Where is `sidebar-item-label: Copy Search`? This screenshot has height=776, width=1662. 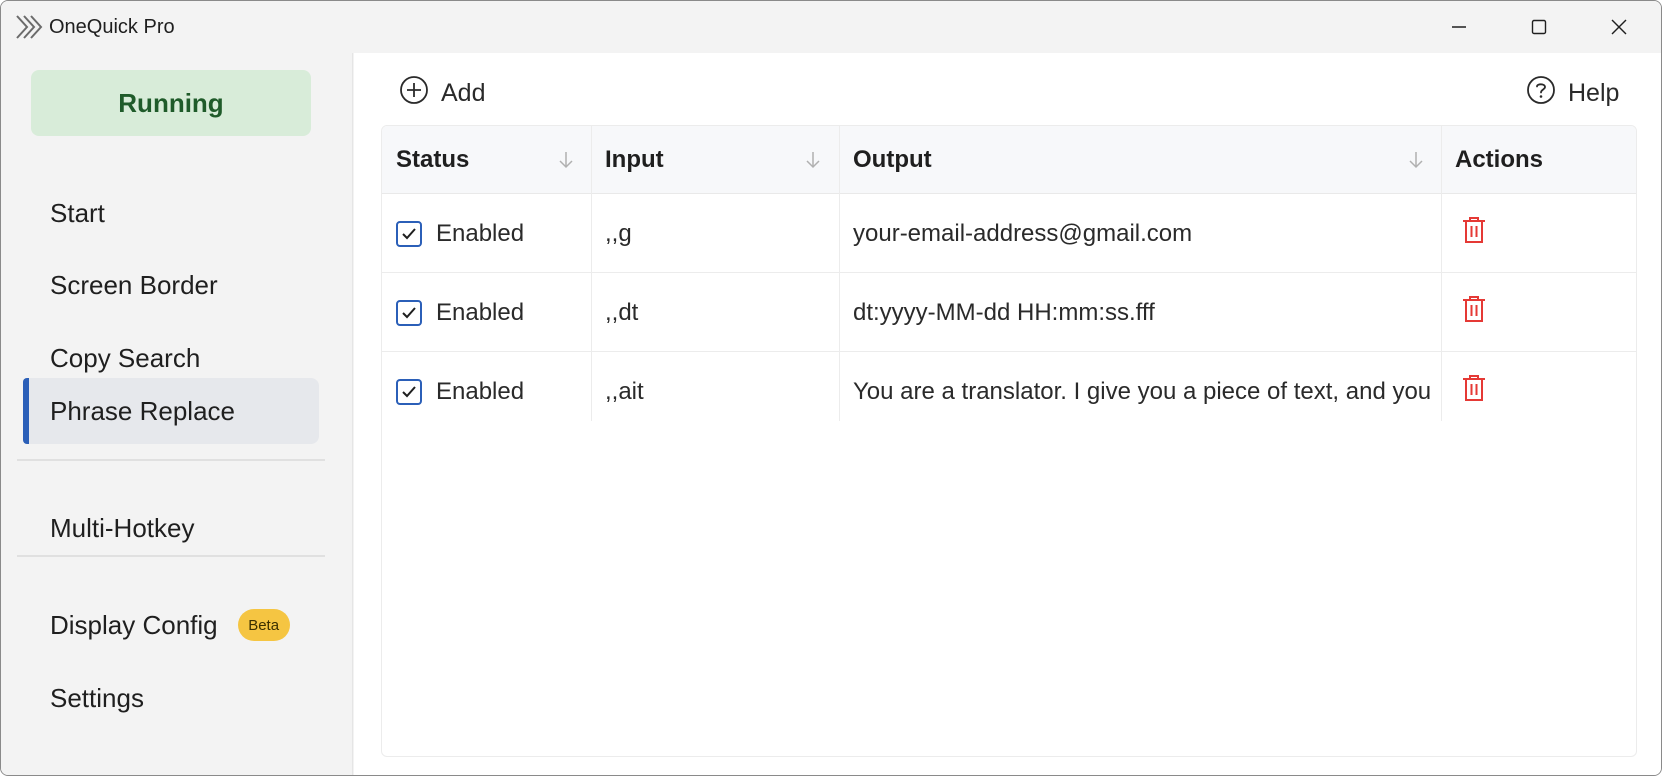
sidebar-item-label: Copy Search is located at coordinates (125, 357).